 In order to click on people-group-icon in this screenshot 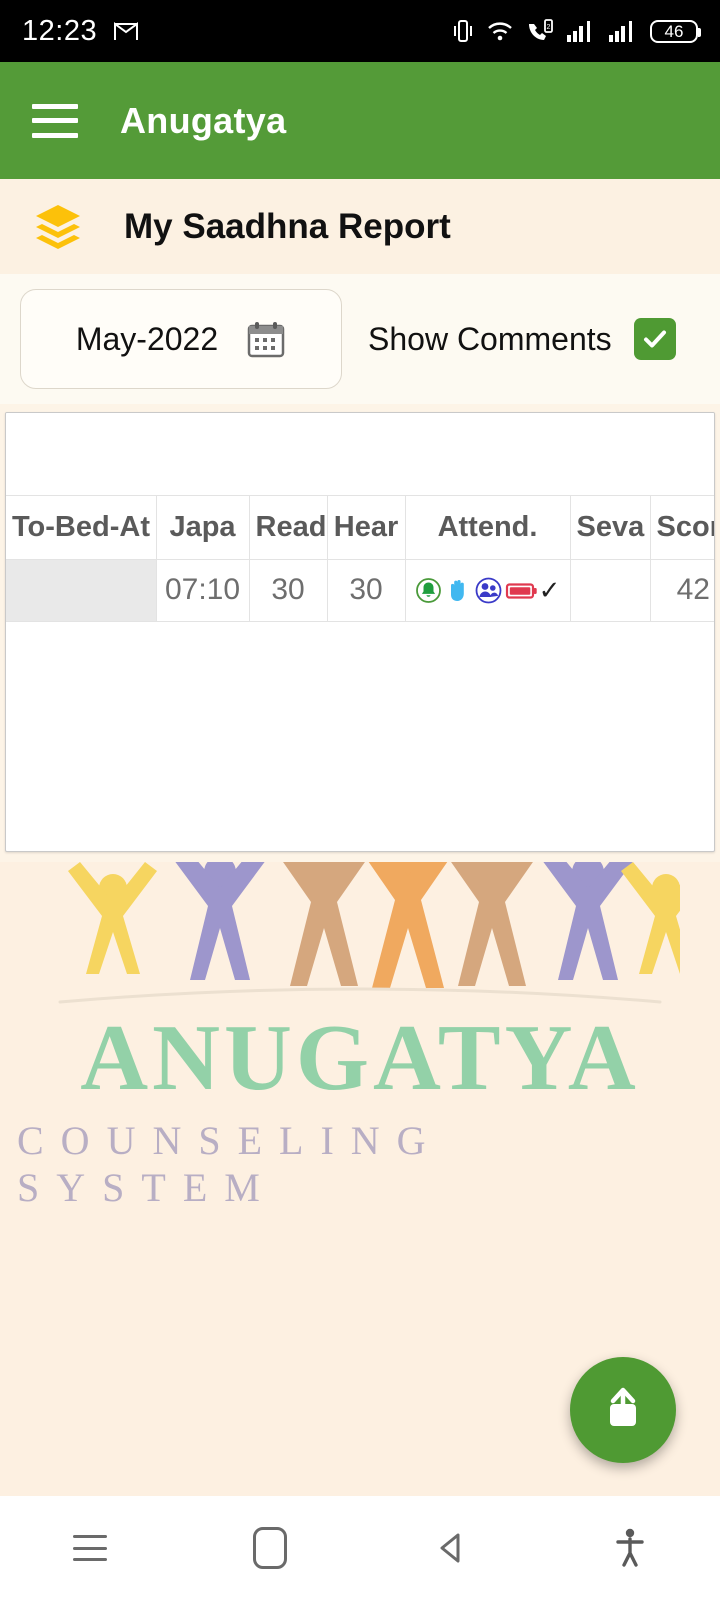, I will do `click(488, 590)`.